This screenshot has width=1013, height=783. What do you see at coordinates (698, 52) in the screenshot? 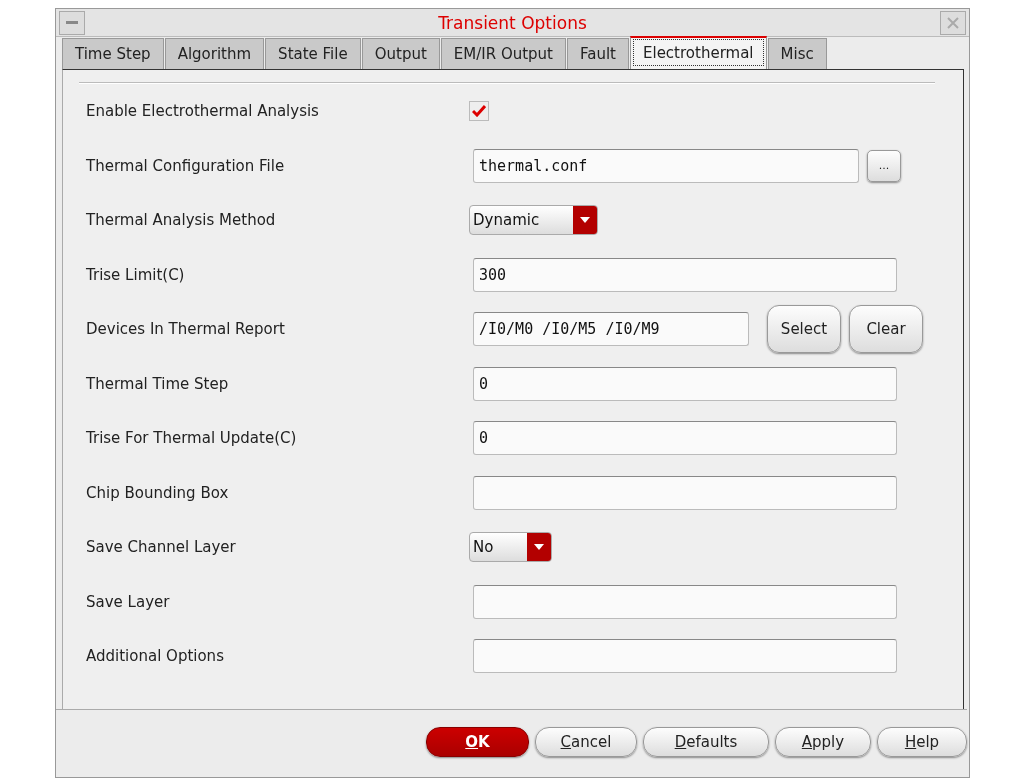
I see `tab: Electrothermal` at bounding box center [698, 52].